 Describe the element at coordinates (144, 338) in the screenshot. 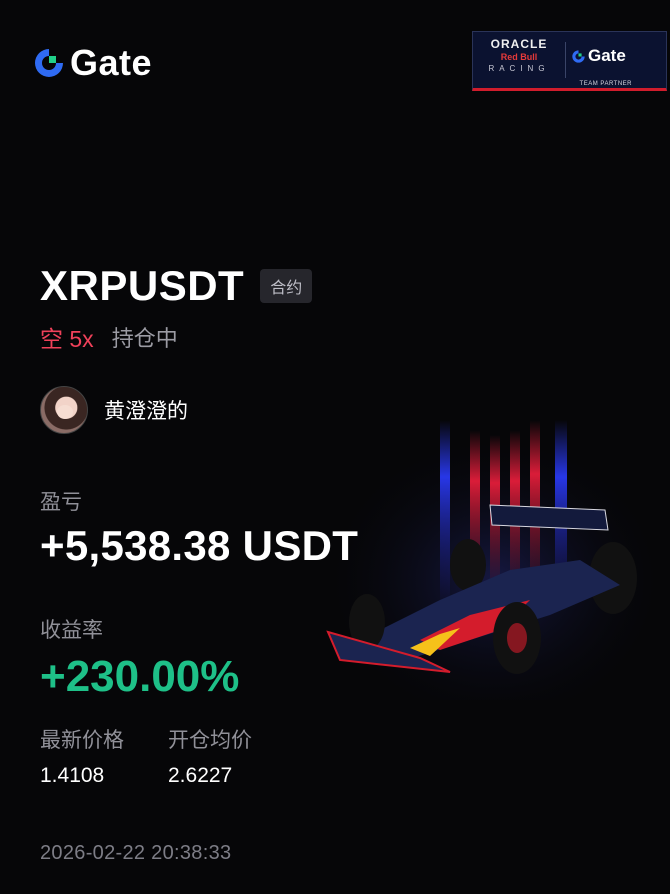

I see `position-status: 持仓中` at that location.